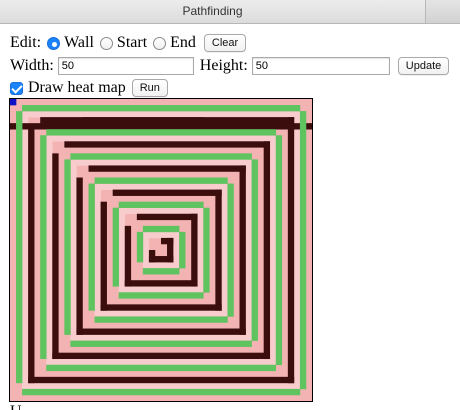 This screenshot has width=460, height=410. I want to click on end-radio, so click(160, 43).